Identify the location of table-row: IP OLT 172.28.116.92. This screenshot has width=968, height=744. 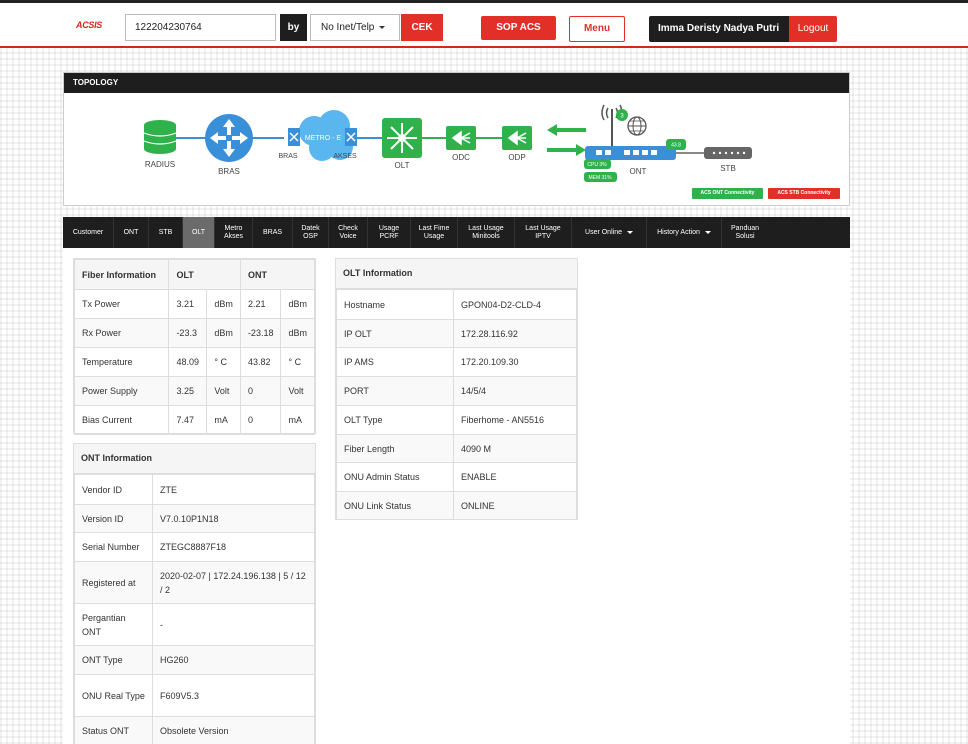
(456, 333).